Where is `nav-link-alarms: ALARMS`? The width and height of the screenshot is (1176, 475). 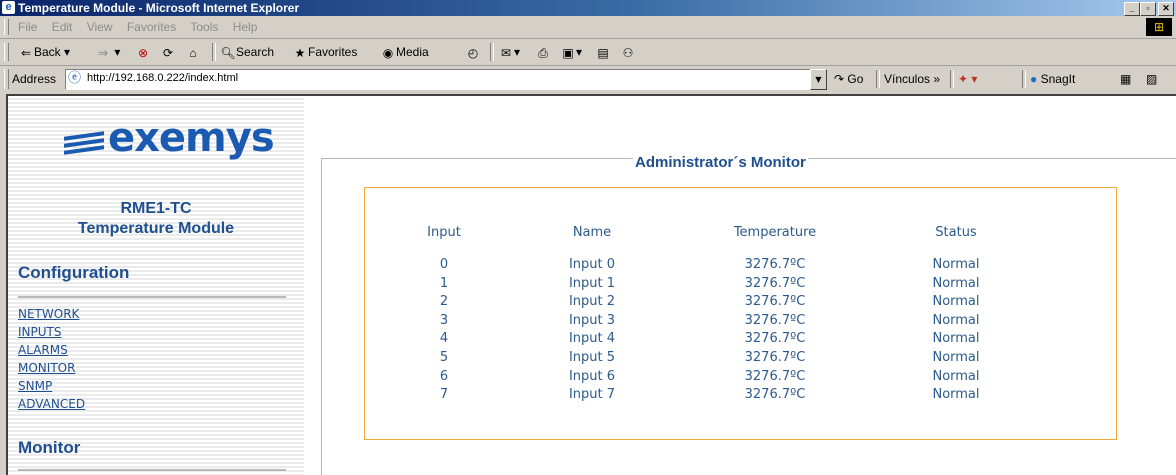 nav-link-alarms: ALARMS is located at coordinates (43, 350).